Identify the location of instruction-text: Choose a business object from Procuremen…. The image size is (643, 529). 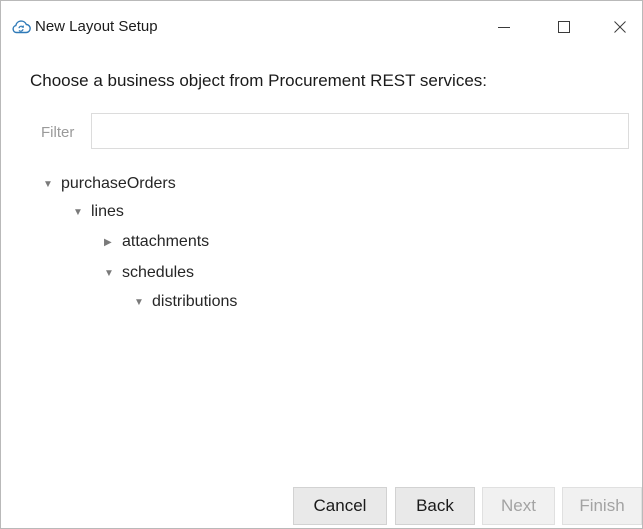
(258, 80).